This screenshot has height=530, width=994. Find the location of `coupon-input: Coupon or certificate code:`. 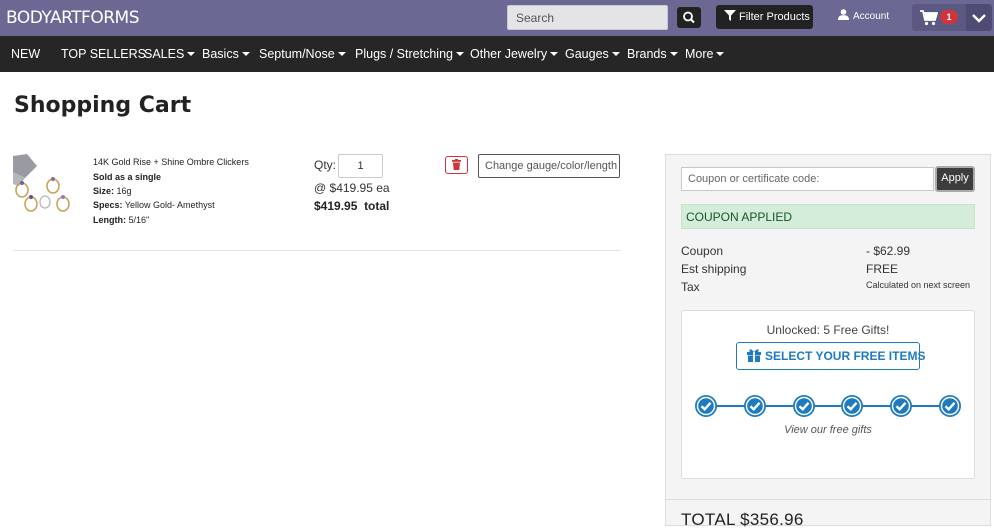

coupon-input: Coupon or certificate code: is located at coordinates (807, 179).